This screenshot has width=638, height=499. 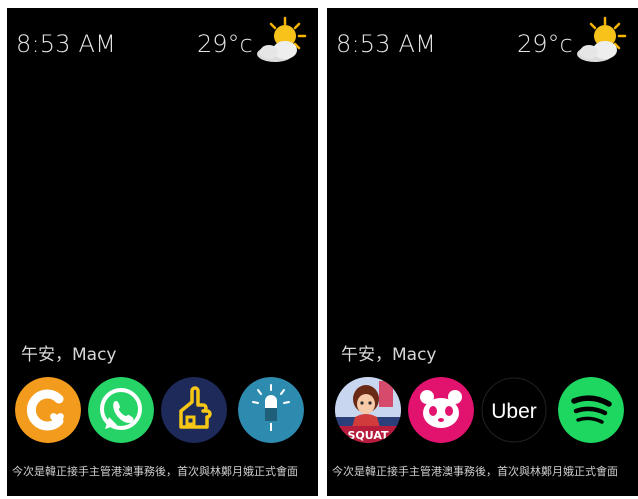 I want to click on bulb-app-icon, so click(x=271, y=410).